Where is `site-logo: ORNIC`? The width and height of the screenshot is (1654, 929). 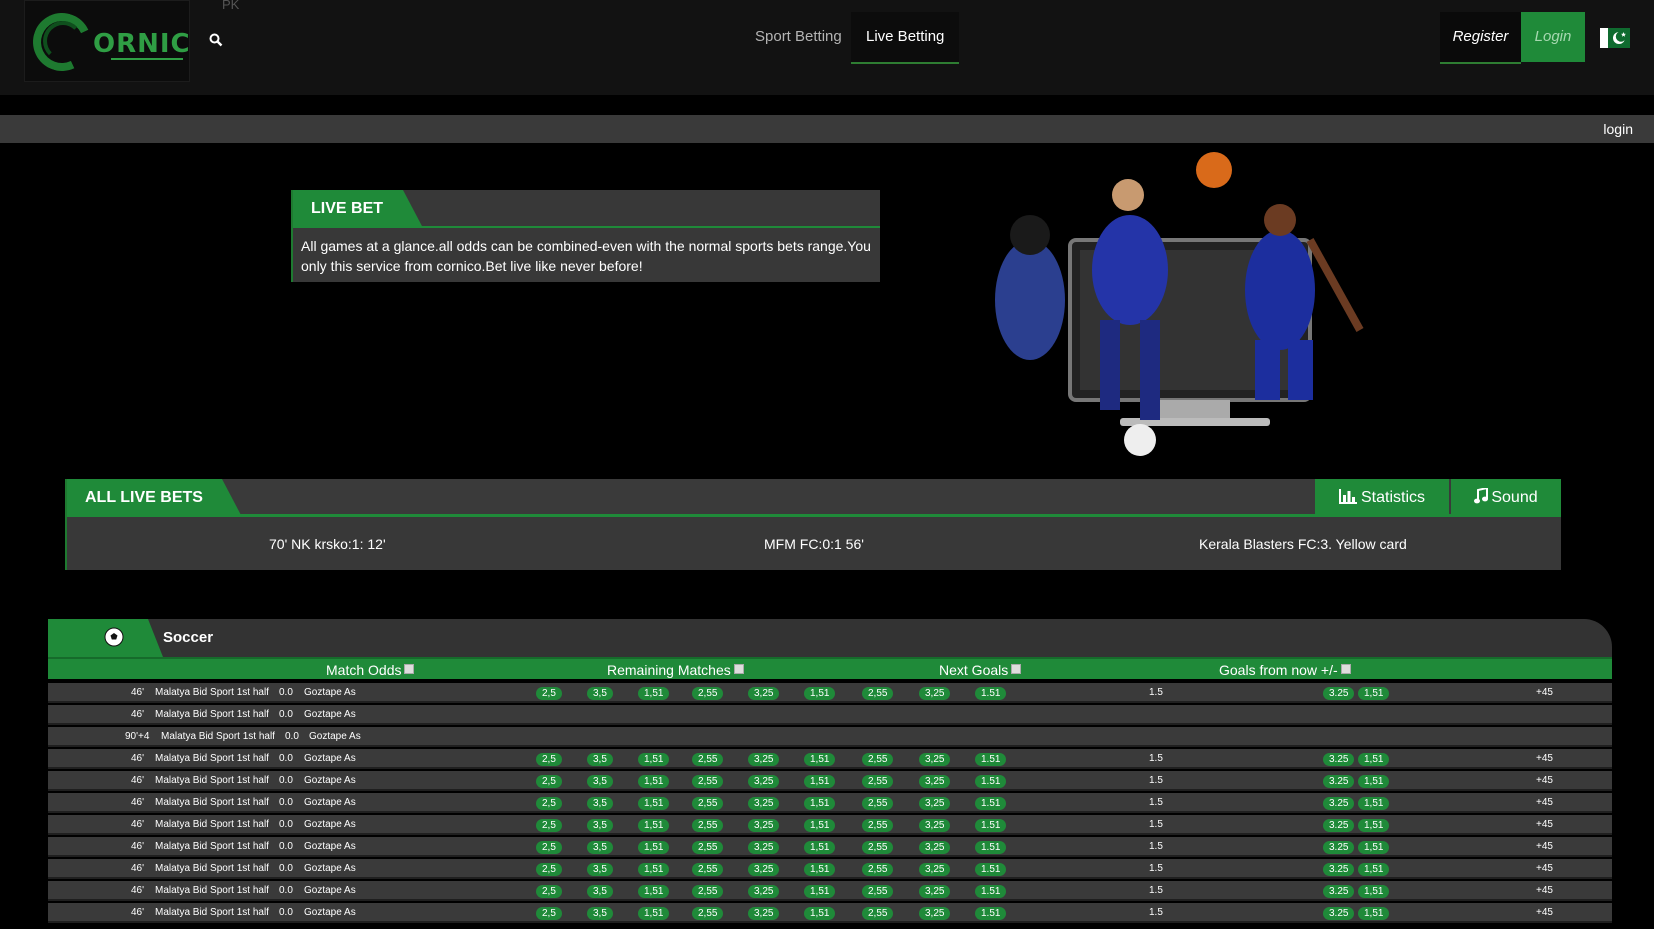 site-logo: ORNIC is located at coordinates (107, 41).